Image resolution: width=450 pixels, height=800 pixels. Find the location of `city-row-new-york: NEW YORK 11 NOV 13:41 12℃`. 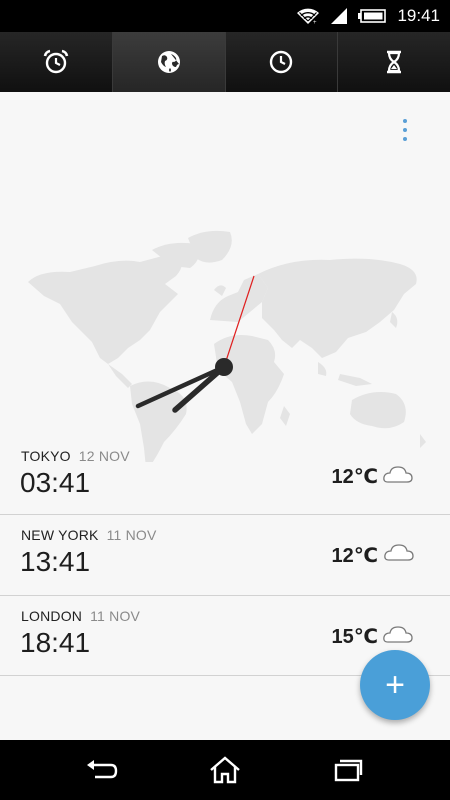

city-row-new-york: NEW YORK 11 NOV 13:41 12℃ is located at coordinates (225, 554).